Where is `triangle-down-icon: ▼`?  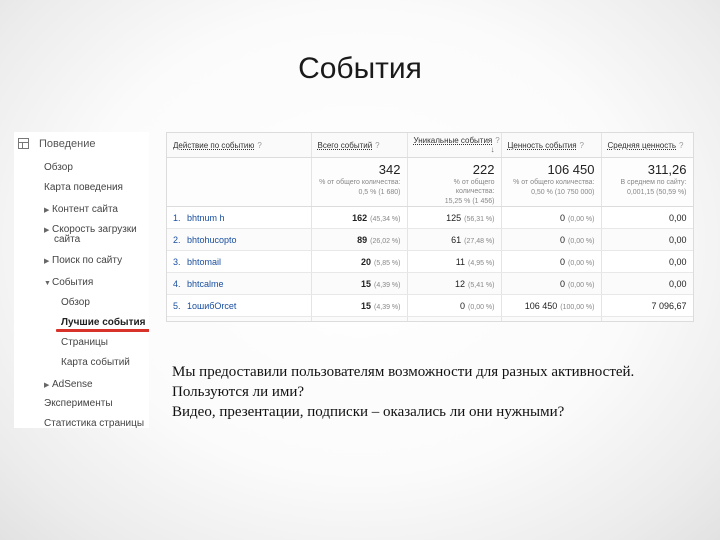 triangle-down-icon: ▼ is located at coordinates (48, 284).